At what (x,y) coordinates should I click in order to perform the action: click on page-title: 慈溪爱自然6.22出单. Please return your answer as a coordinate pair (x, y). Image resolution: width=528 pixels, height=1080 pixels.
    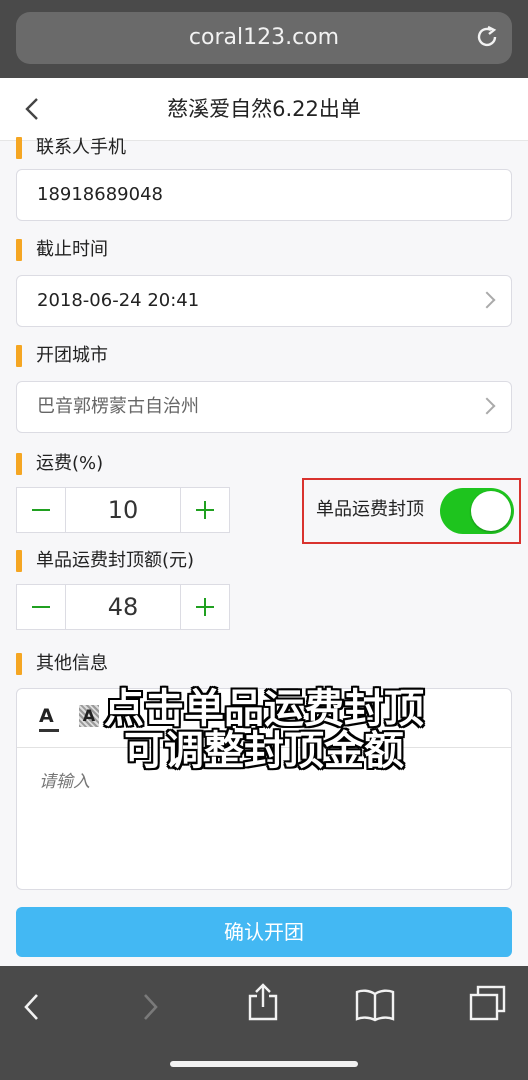
    Looking at the image, I should click on (264, 109).